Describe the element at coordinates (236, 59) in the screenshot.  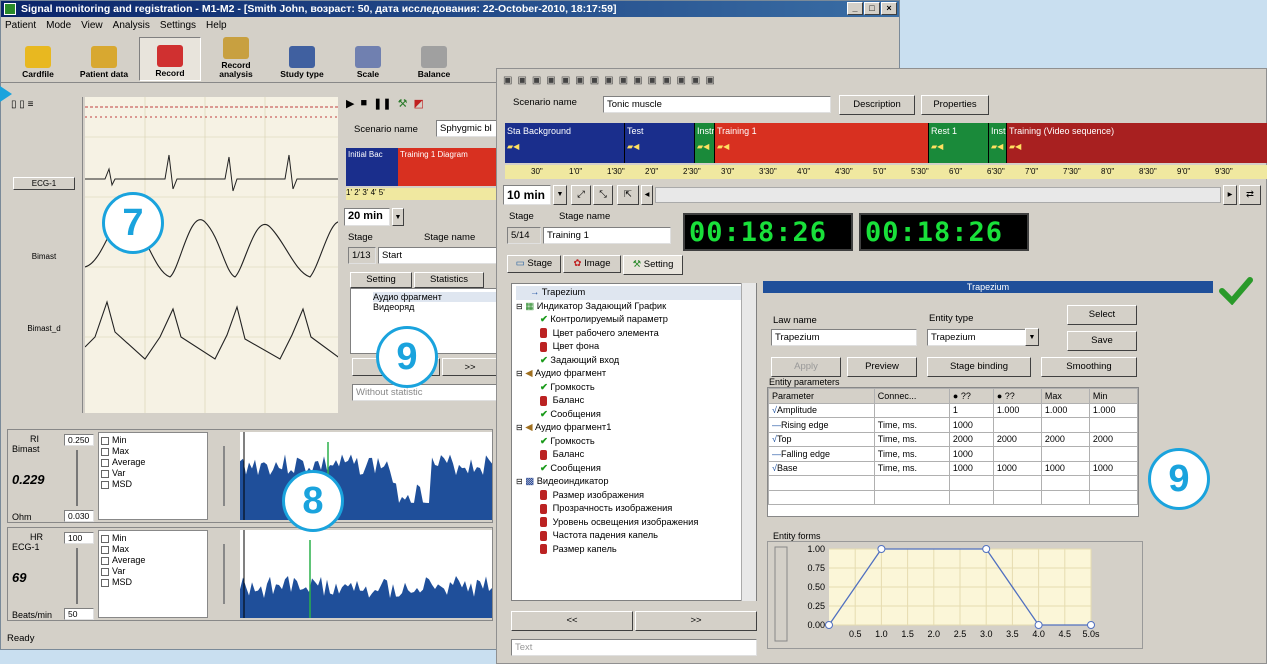
I see `record-analysis-button: Record analysis` at that location.